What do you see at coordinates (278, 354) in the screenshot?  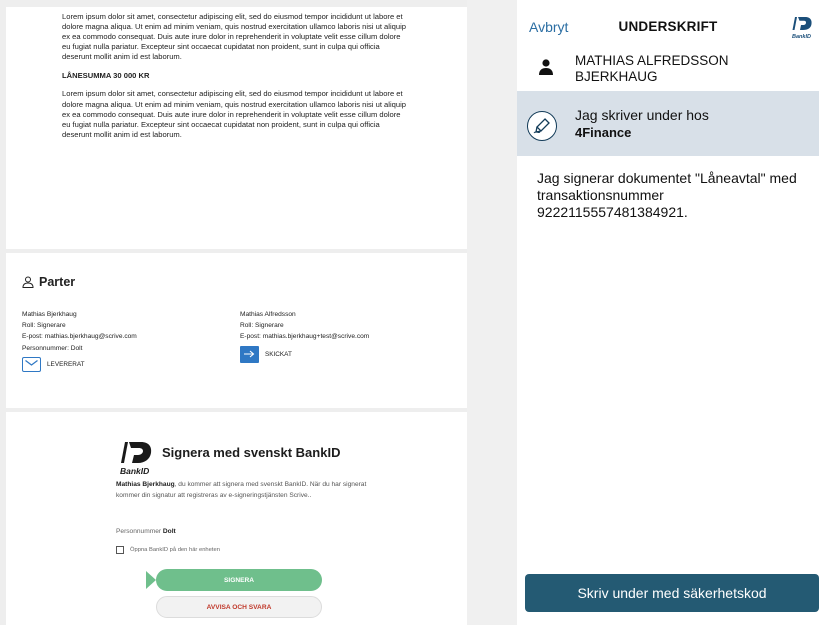 I see `status-label: SKICKAT` at bounding box center [278, 354].